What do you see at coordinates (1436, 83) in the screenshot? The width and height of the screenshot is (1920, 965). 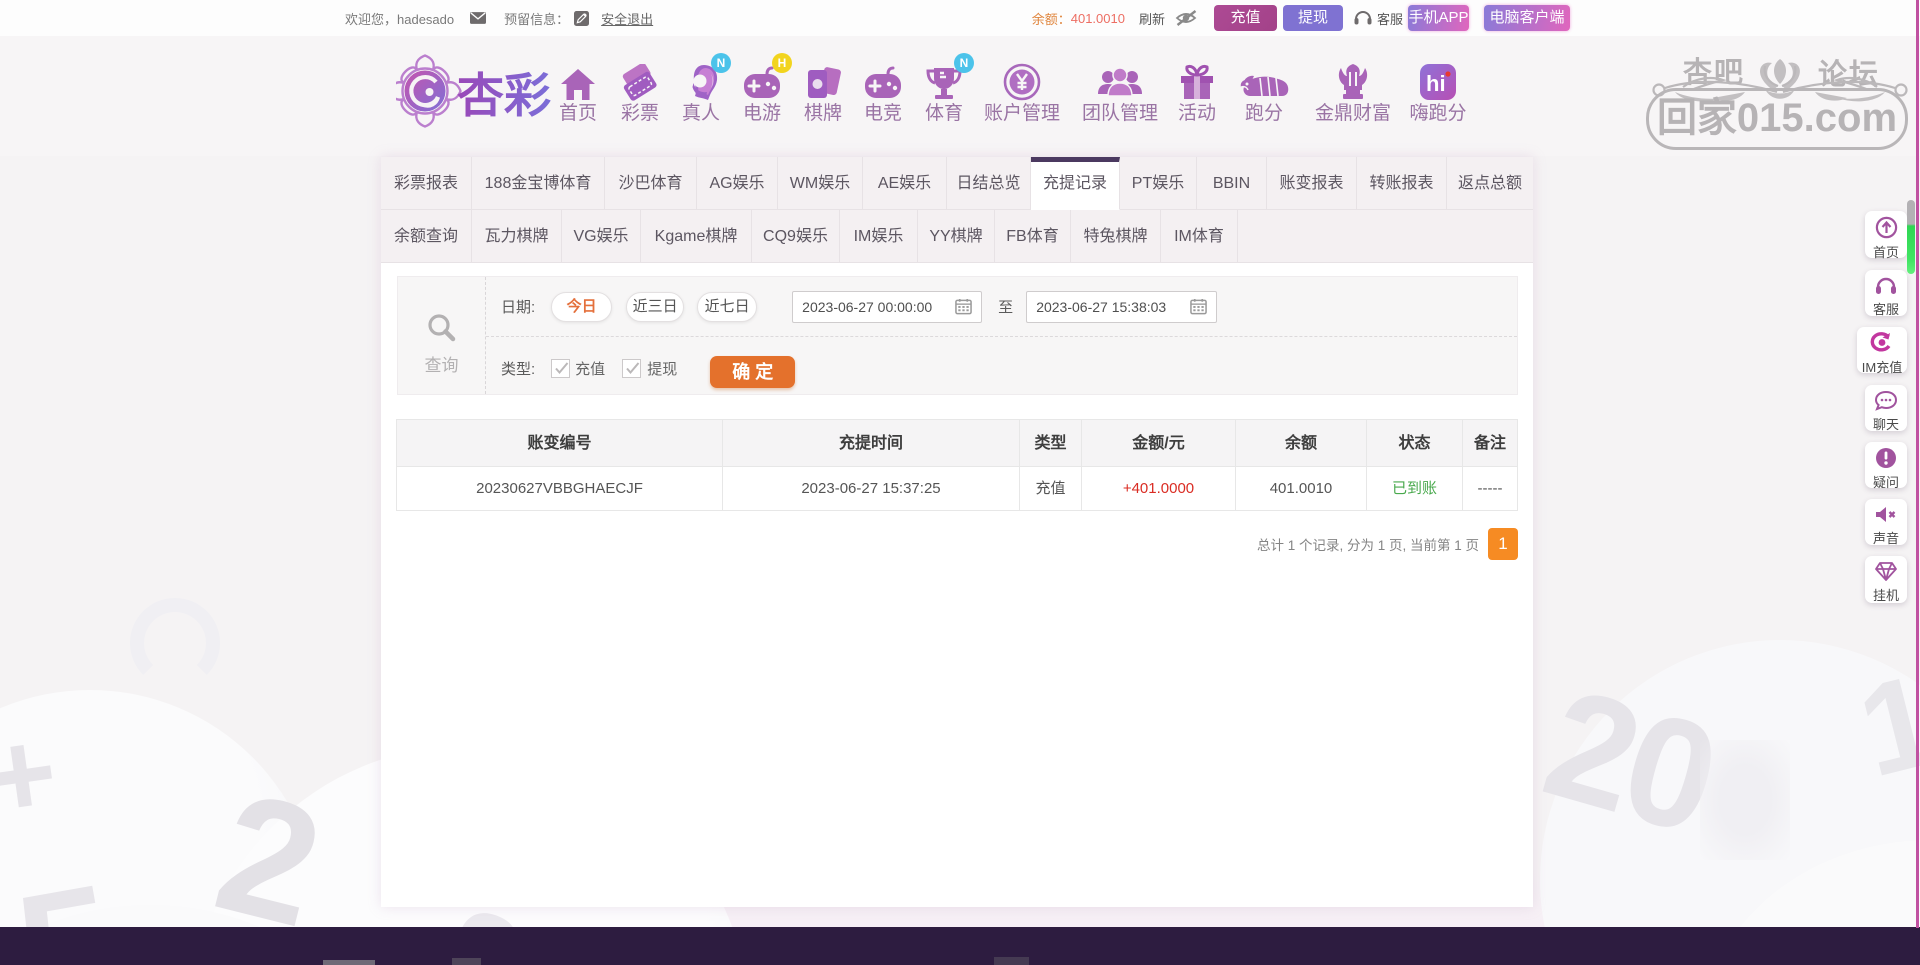 I see `svg-text: hi` at bounding box center [1436, 83].